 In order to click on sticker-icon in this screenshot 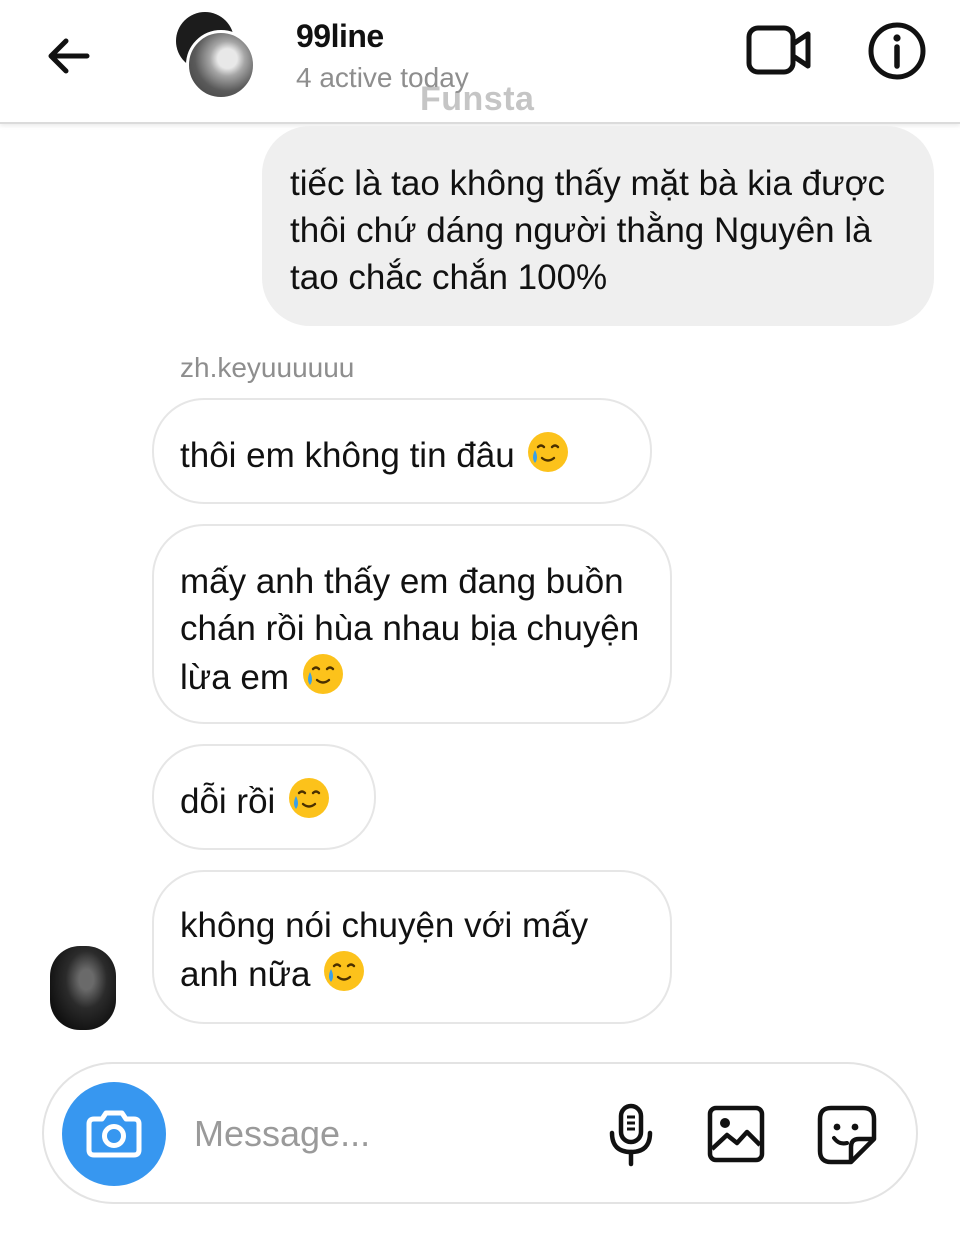, I will do `click(847, 1135)`.